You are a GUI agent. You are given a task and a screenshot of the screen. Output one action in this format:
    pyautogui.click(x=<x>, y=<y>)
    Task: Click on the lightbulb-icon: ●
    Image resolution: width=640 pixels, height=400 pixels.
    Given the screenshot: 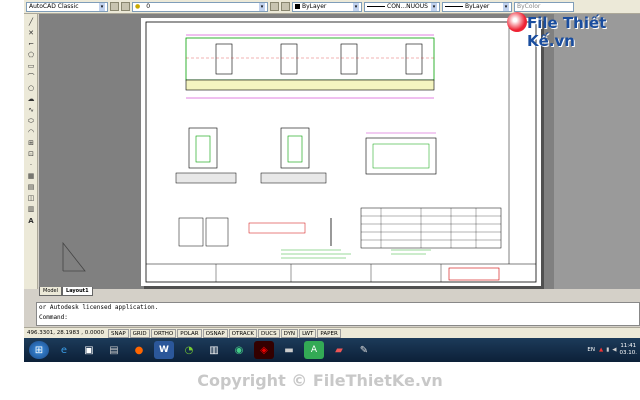 What is the action you would take?
    pyautogui.click(x=138, y=6)
    